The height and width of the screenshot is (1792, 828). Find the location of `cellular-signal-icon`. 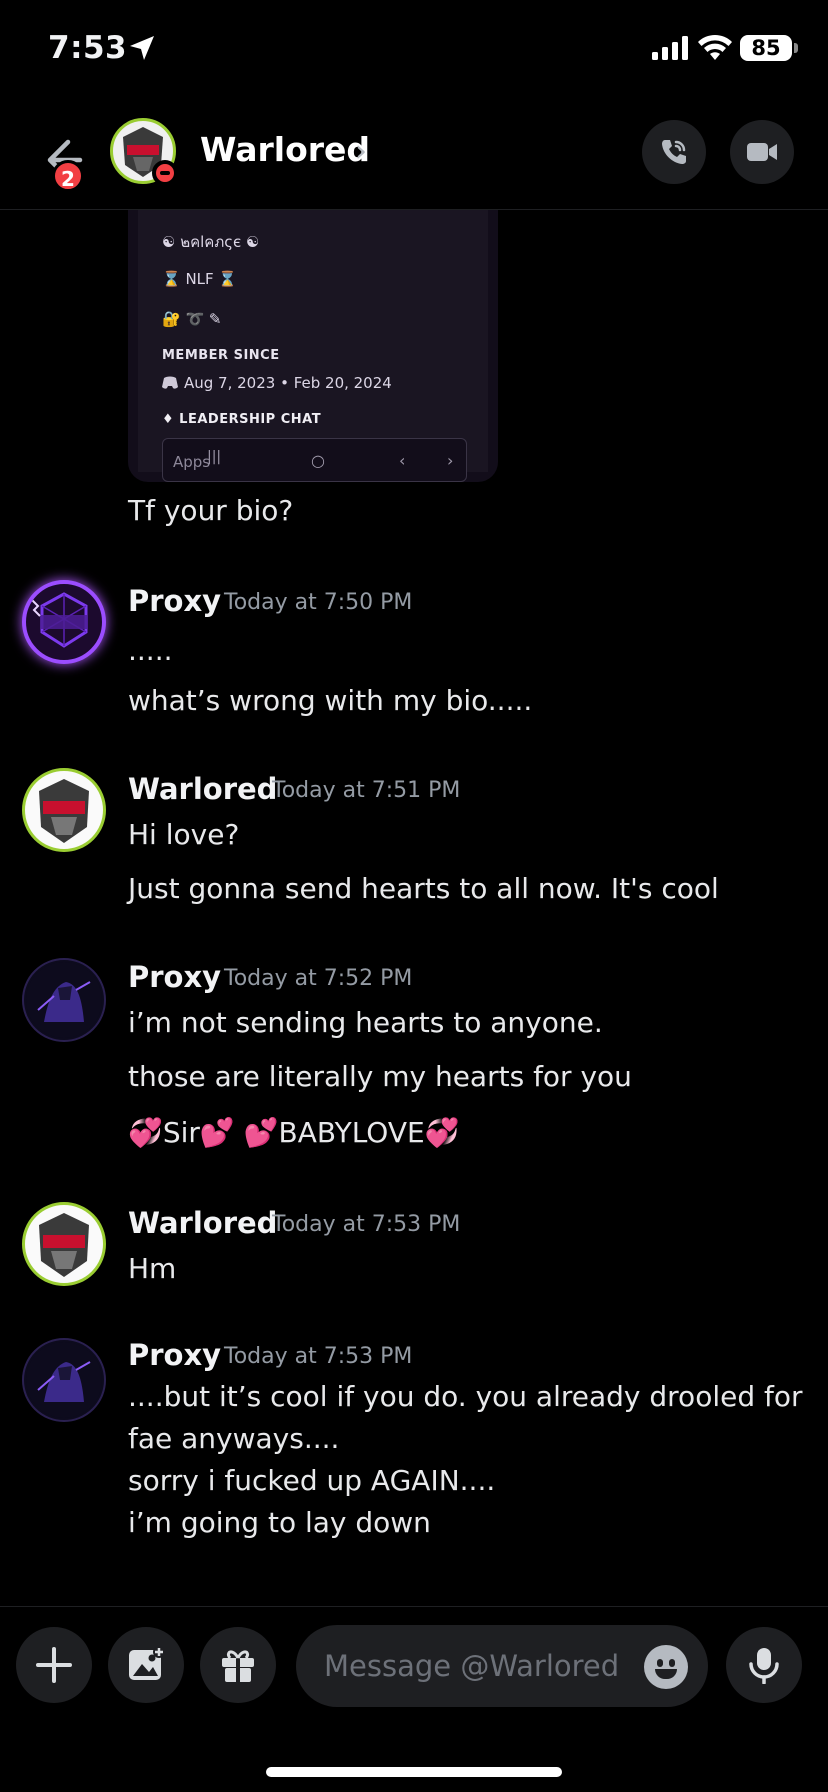

cellular-signal-icon is located at coordinates (670, 48).